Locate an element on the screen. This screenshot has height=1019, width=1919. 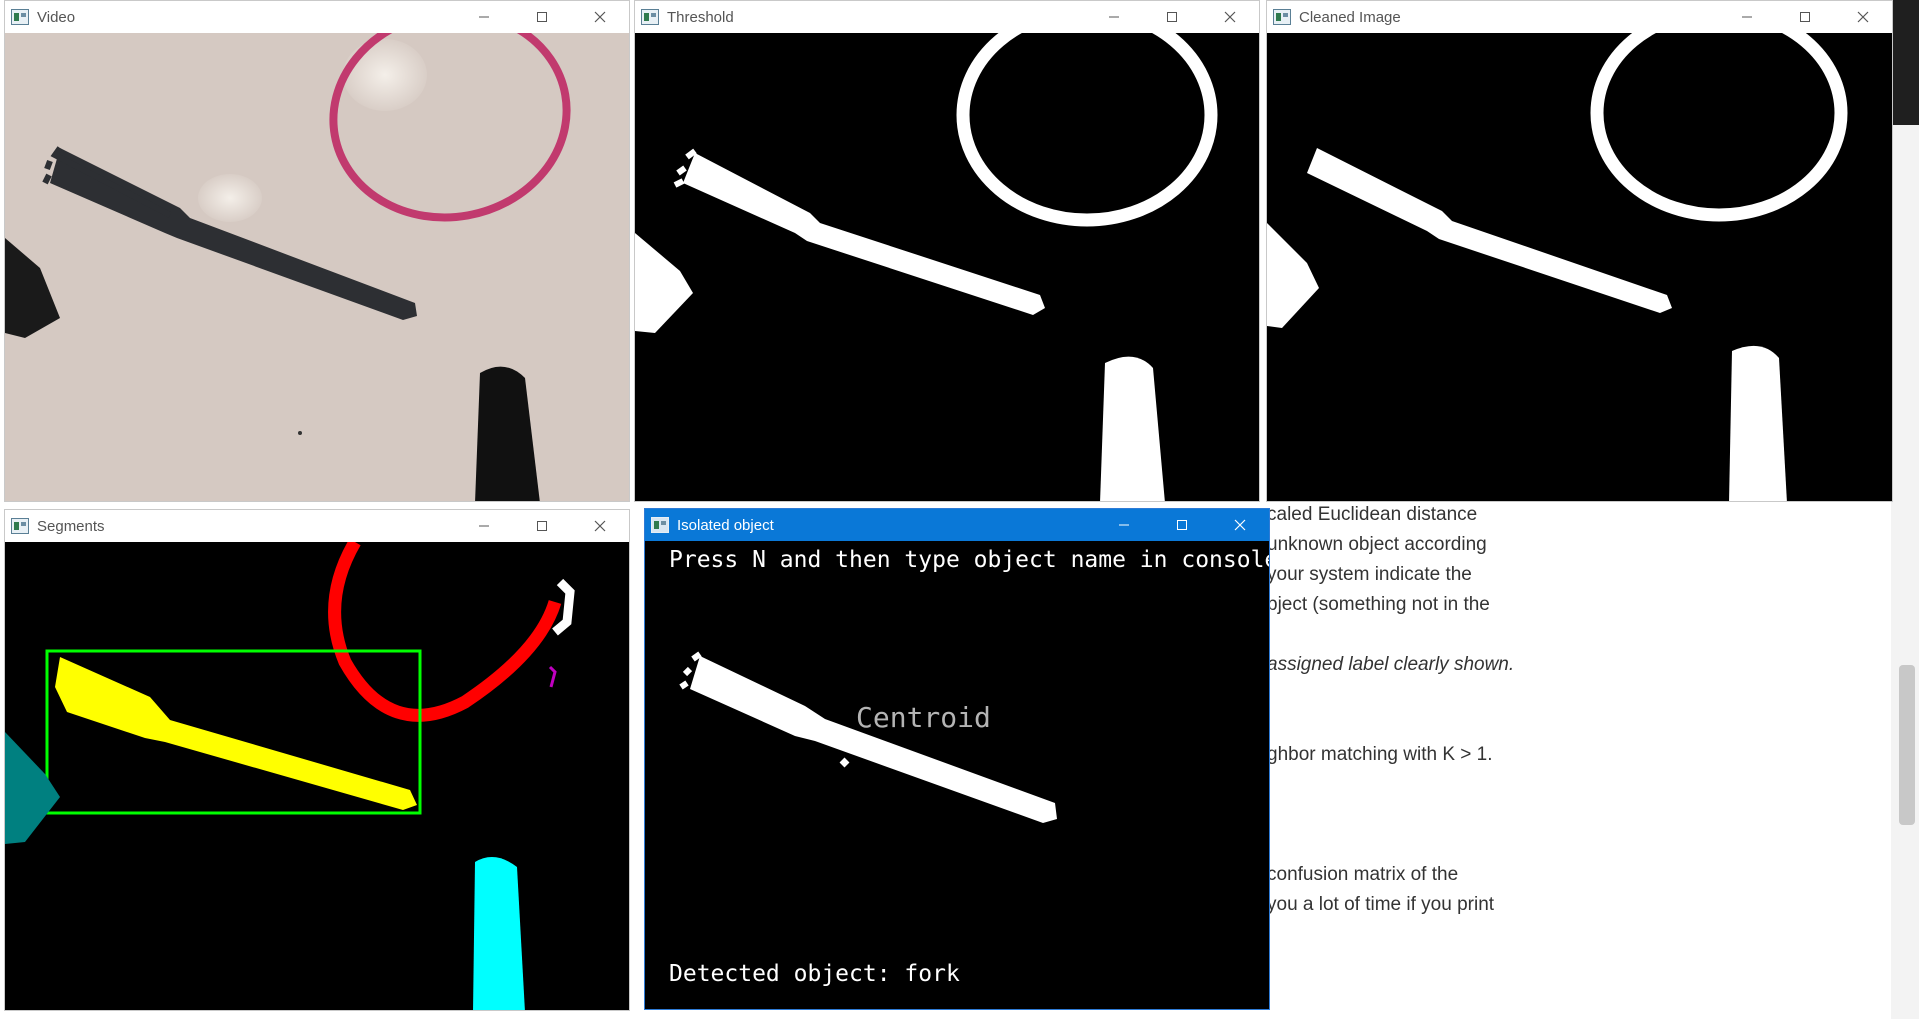
centroid-label: Centroid is located at coordinates (923, 717).